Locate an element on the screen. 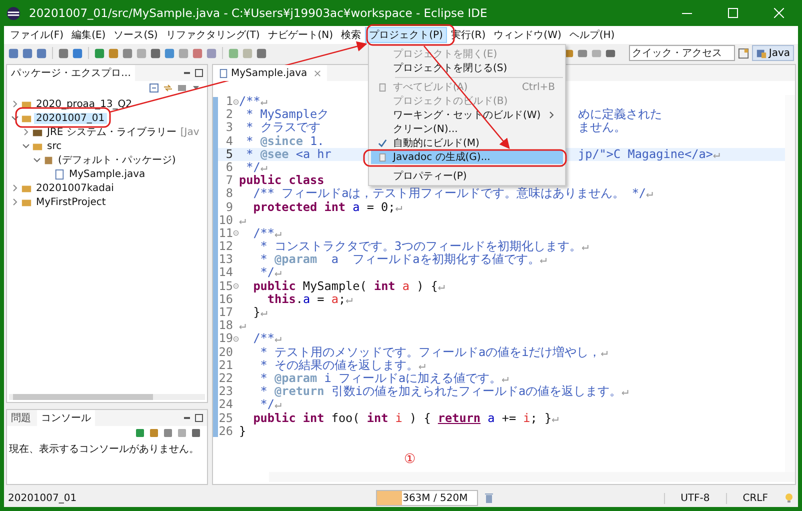 The height and width of the screenshot is (511, 802). close-icon is located at coordinates (318, 73).